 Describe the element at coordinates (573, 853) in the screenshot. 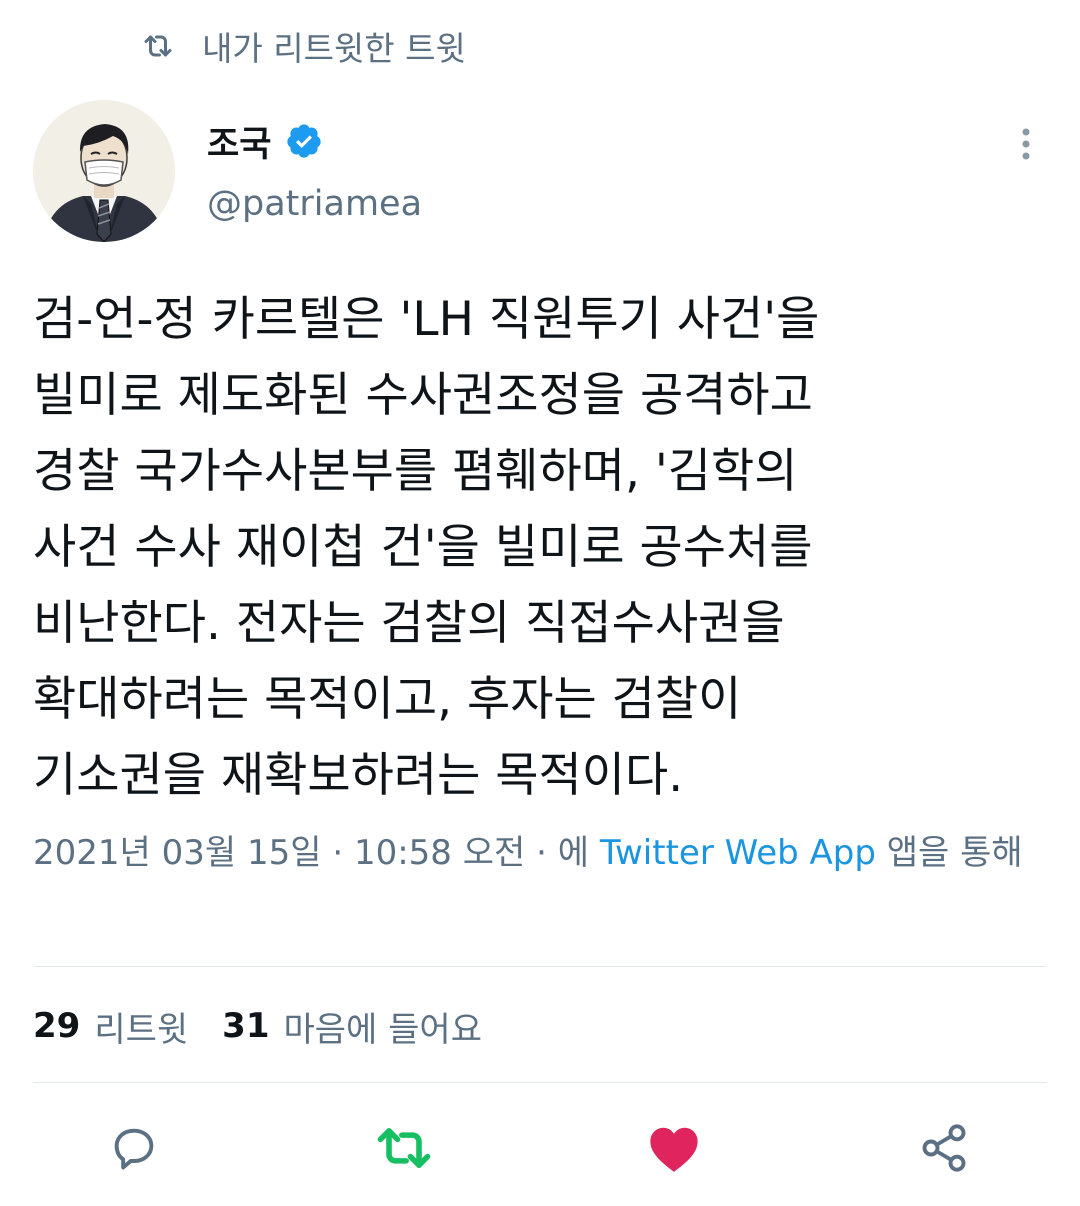

I see `via-prefix: 에` at that location.